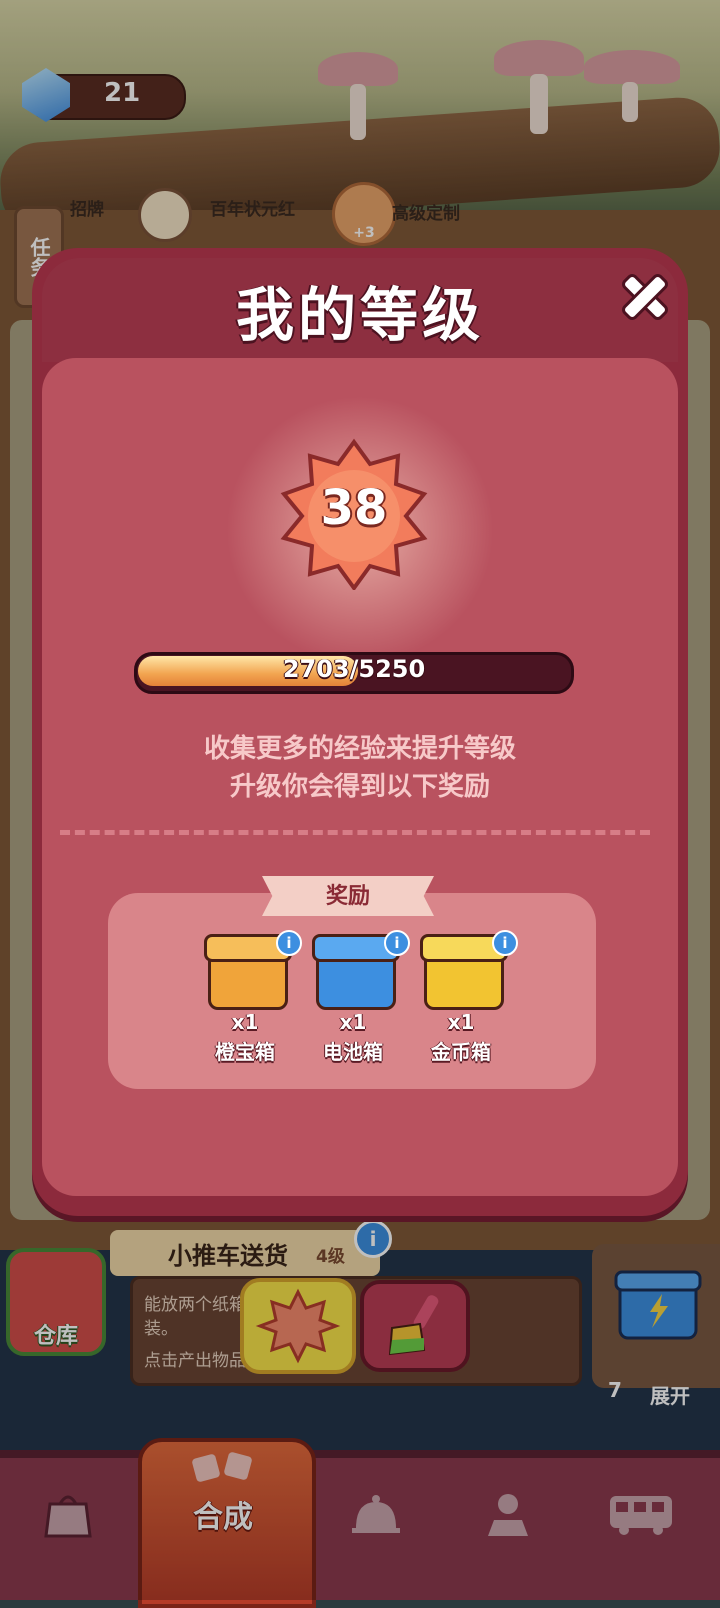 Image resolution: width=720 pixels, height=1608 pixels. Describe the element at coordinates (462, 1000) in the screenshot. I see `reward-item: i x1 金币箱` at that location.